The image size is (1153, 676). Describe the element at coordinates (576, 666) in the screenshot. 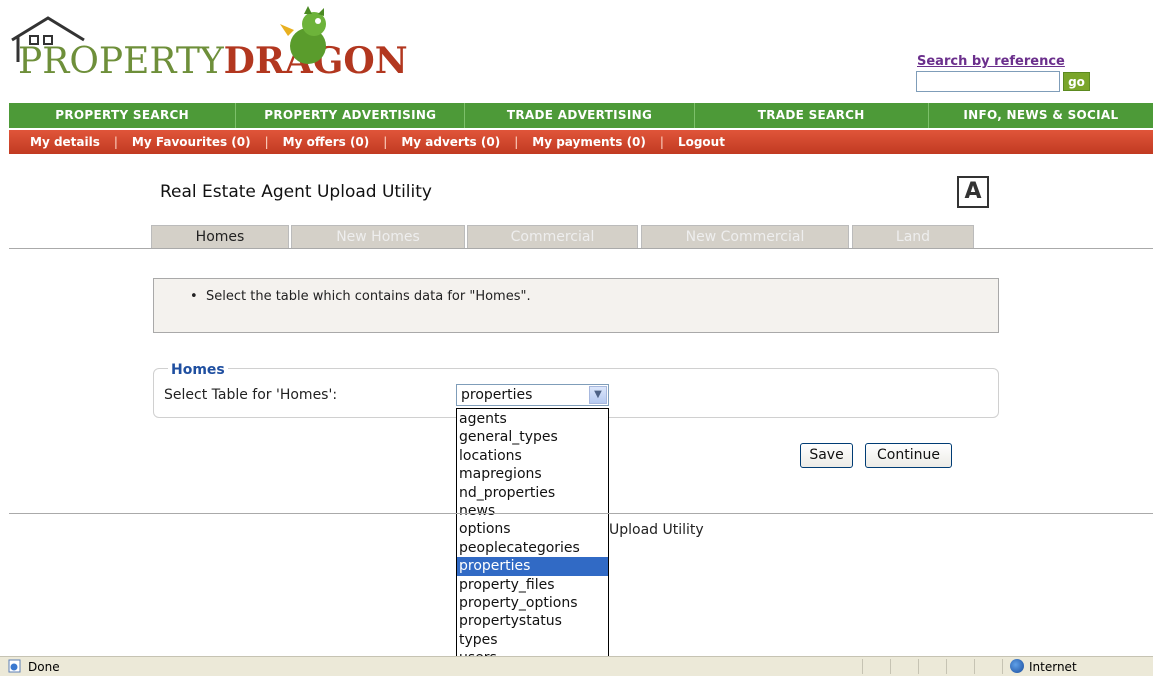

I see `browser-status-bar` at that location.